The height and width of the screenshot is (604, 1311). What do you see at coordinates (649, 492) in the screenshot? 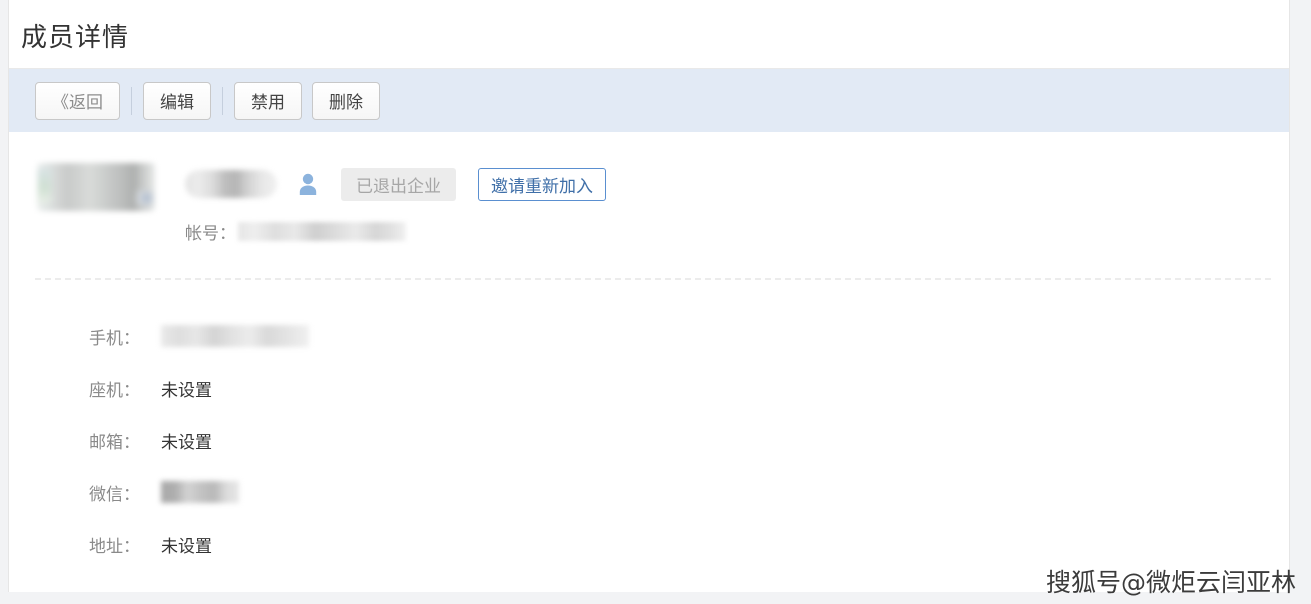
I see `detail-row-wechat: 微信：` at bounding box center [649, 492].